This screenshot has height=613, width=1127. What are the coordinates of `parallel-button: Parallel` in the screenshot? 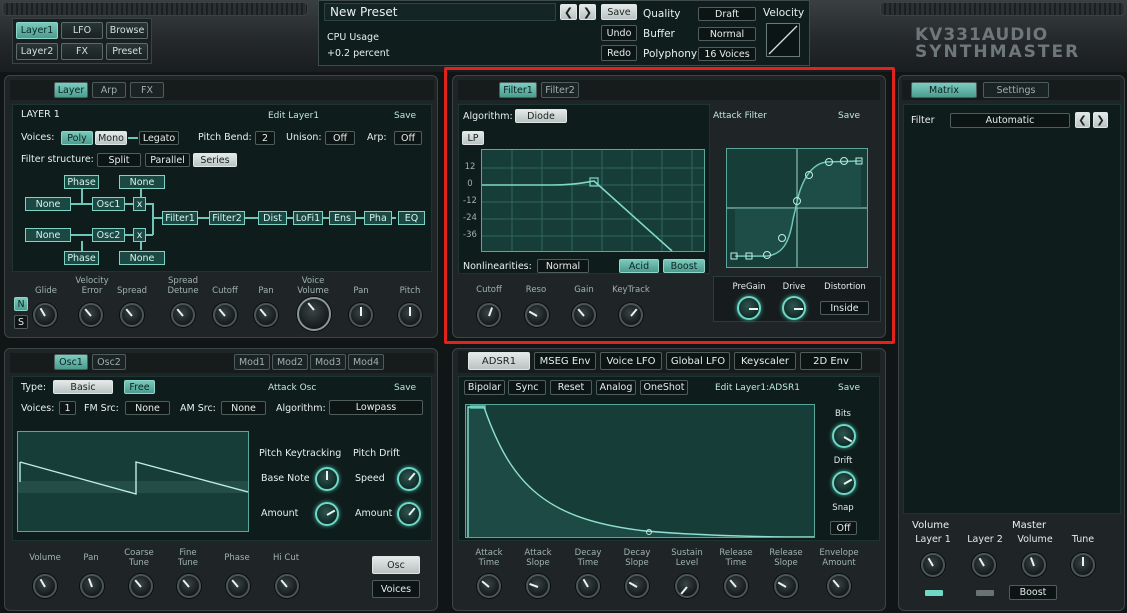 It's located at (167, 160).